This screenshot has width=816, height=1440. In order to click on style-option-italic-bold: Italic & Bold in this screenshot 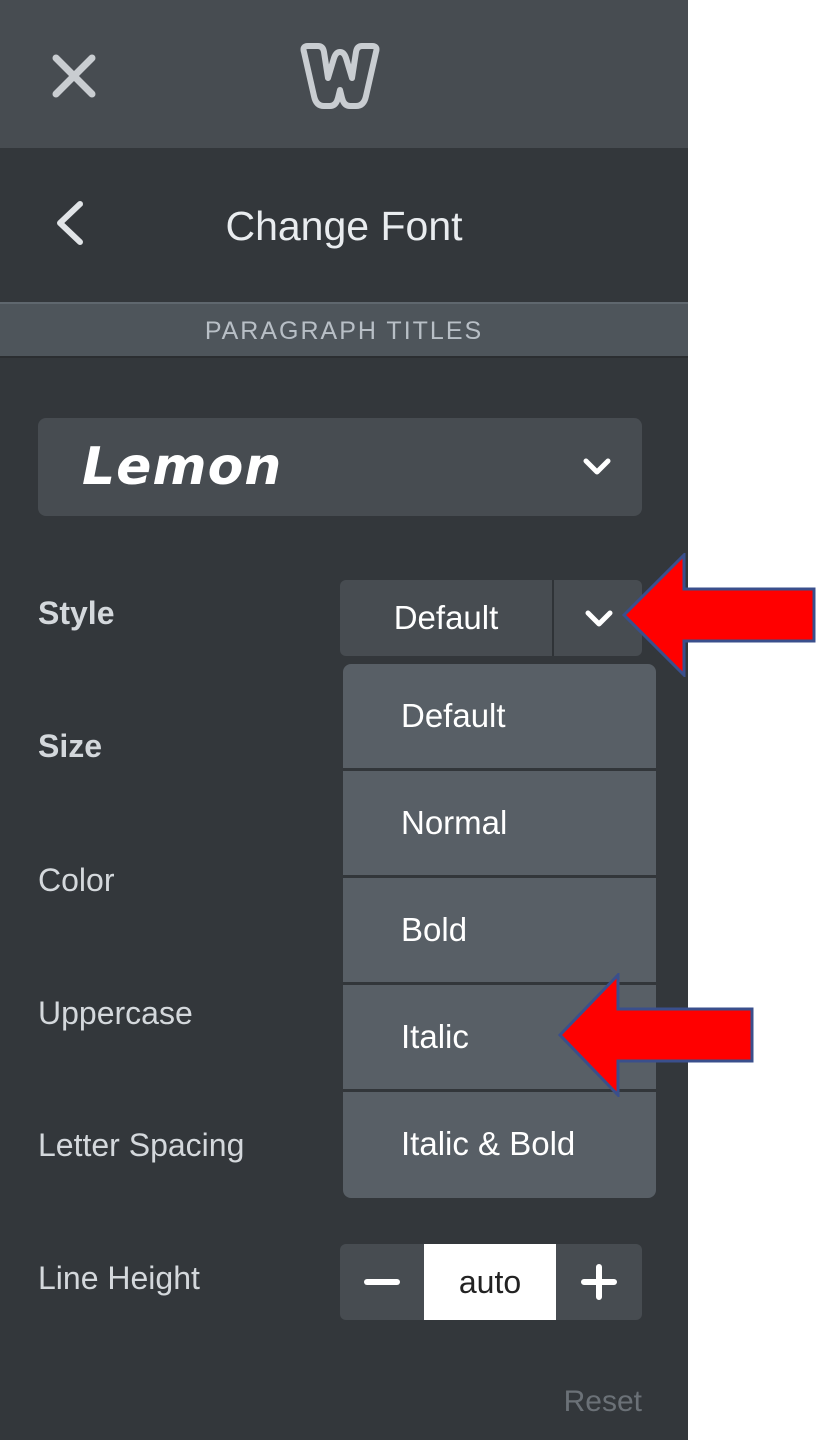, I will do `click(499, 1144)`.